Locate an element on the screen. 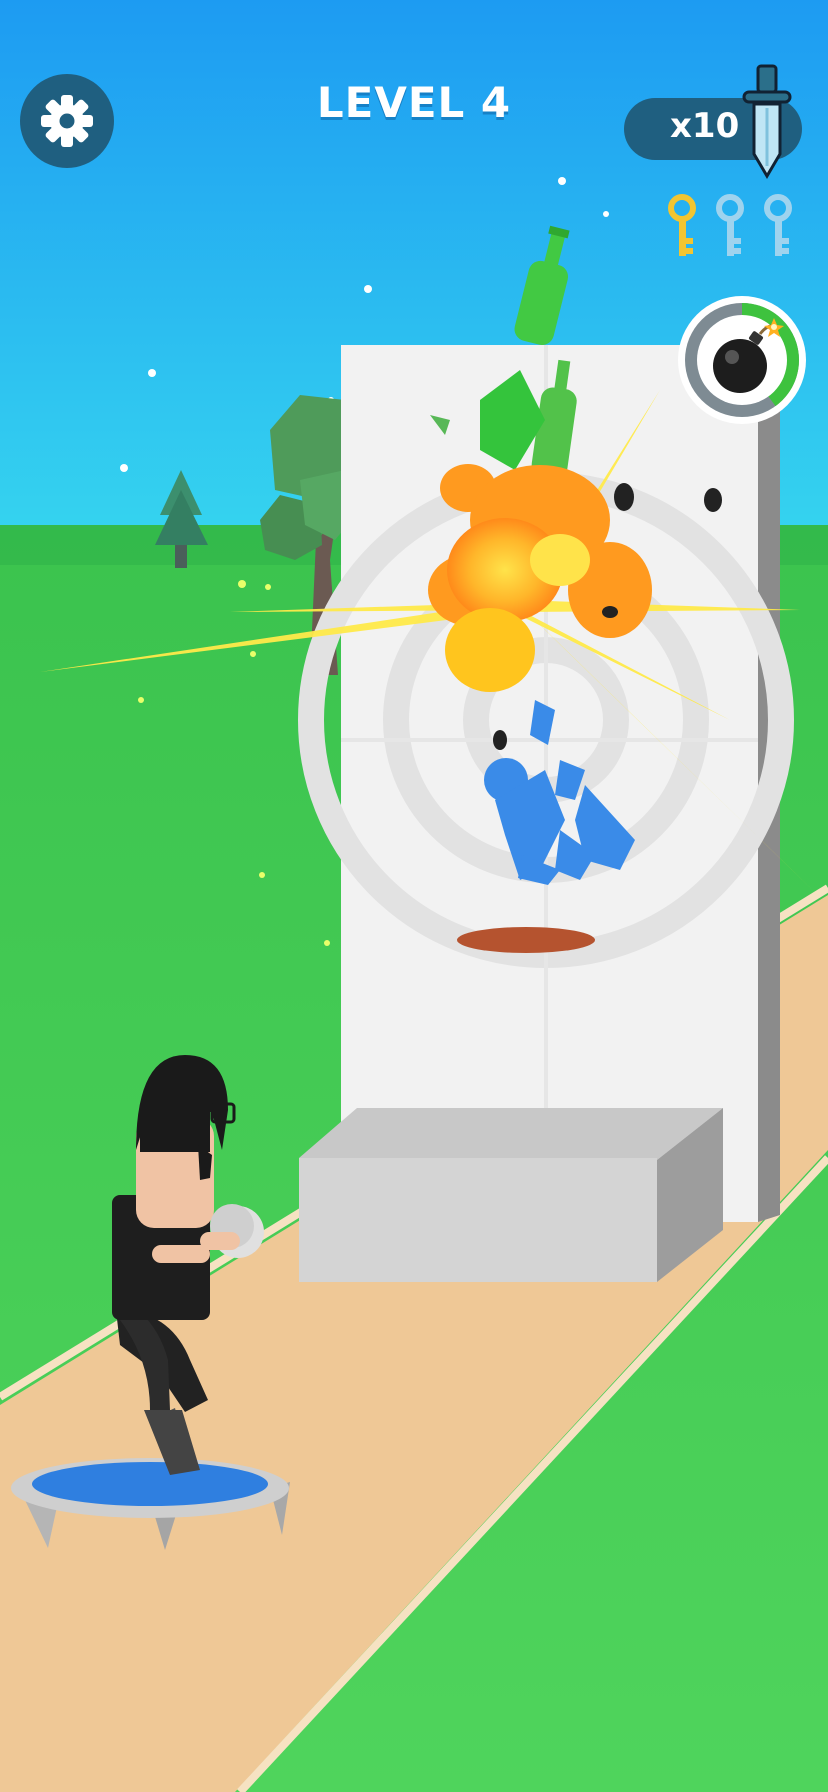 The image size is (828, 1792). key-collected-icon is located at coordinates (682, 225).